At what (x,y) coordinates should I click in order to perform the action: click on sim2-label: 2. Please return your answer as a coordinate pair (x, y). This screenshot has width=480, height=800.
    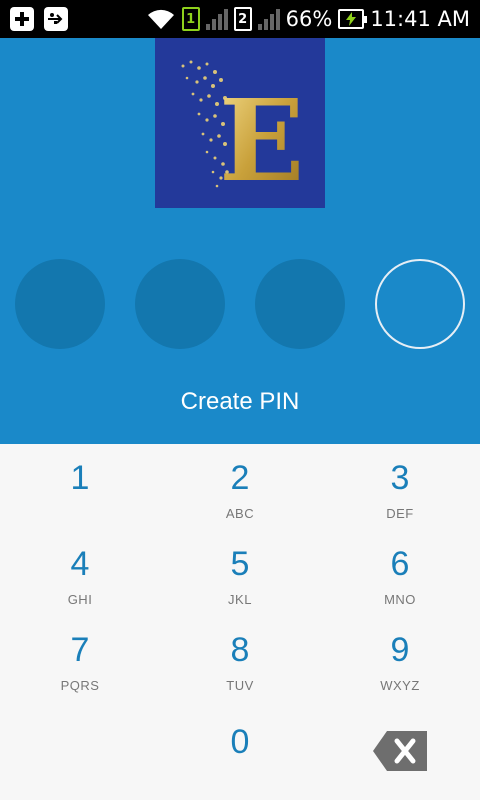
    Looking at the image, I should click on (243, 19).